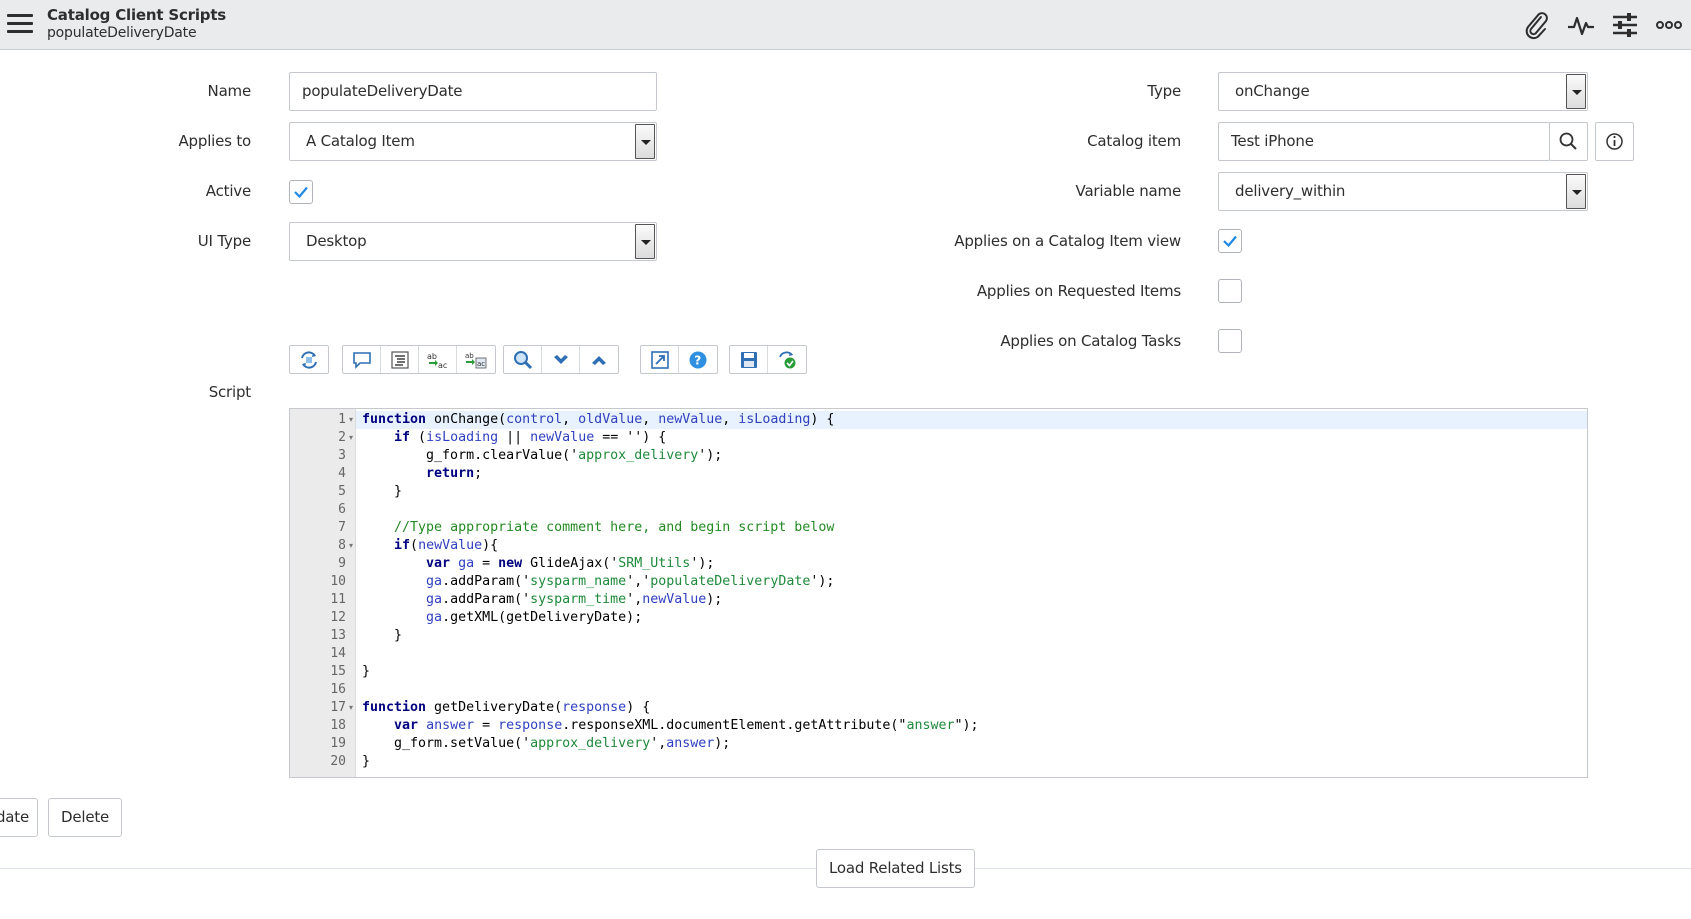 The width and height of the screenshot is (1691, 919). Describe the element at coordinates (1625, 25) in the screenshot. I see `sliders-icon` at that location.